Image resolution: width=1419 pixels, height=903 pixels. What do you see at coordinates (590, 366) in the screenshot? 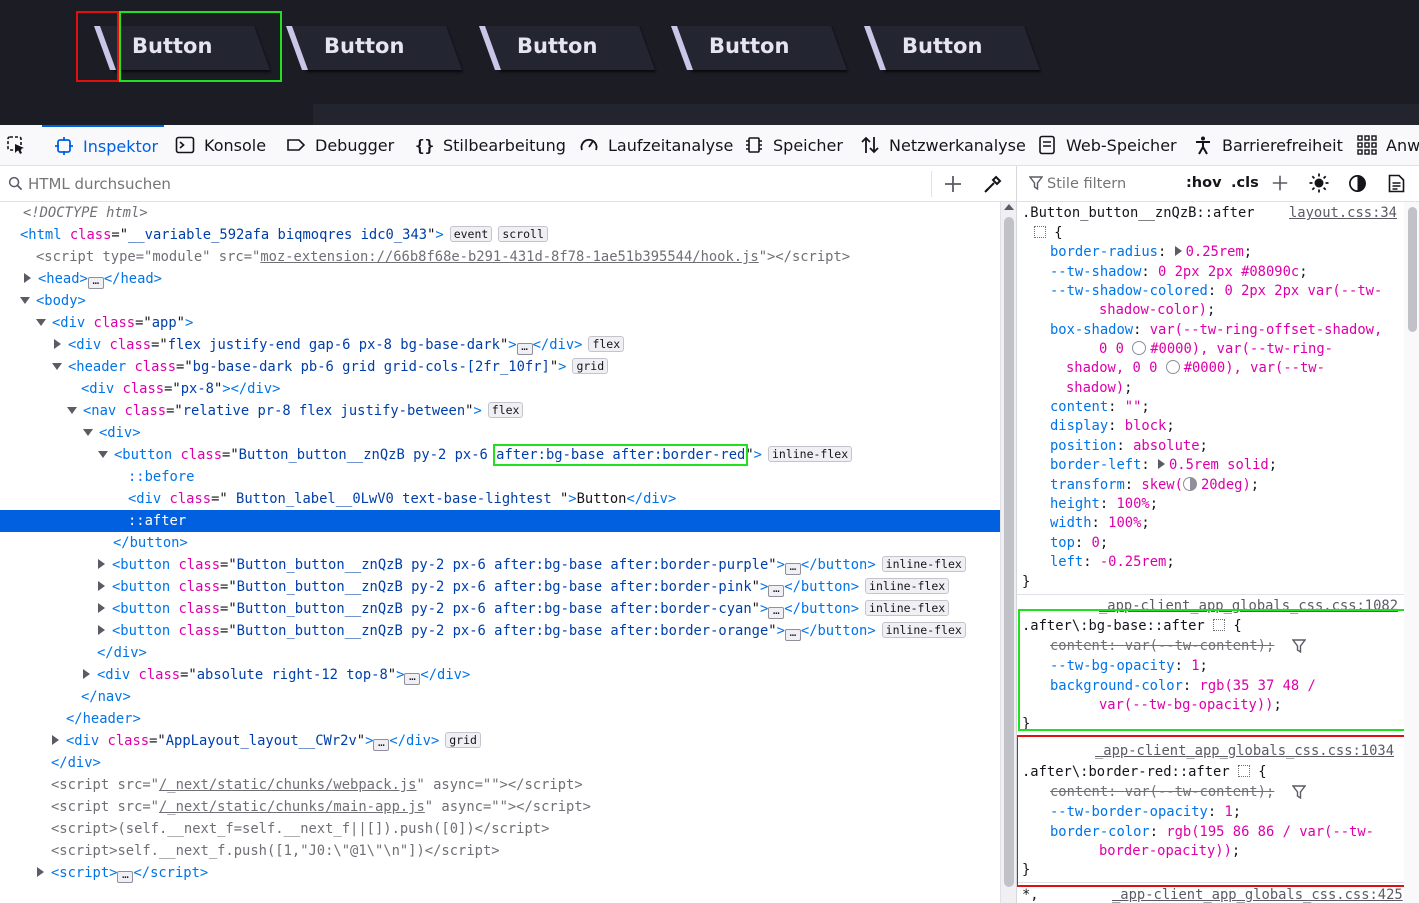
I see `grid-badge: grid` at bounding box center [590, 366].